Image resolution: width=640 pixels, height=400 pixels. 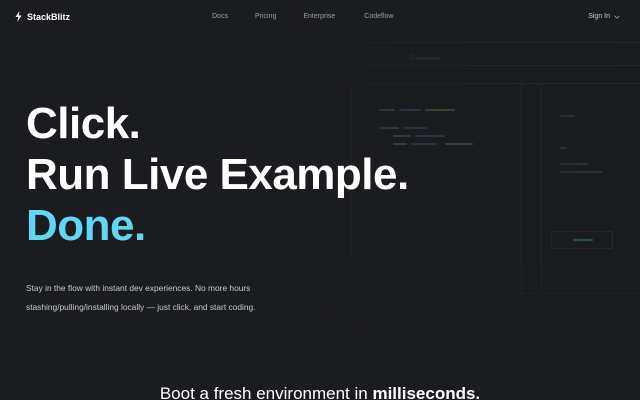 I want to click on sign-in-button: Sign In, so click(x=604, y=16).